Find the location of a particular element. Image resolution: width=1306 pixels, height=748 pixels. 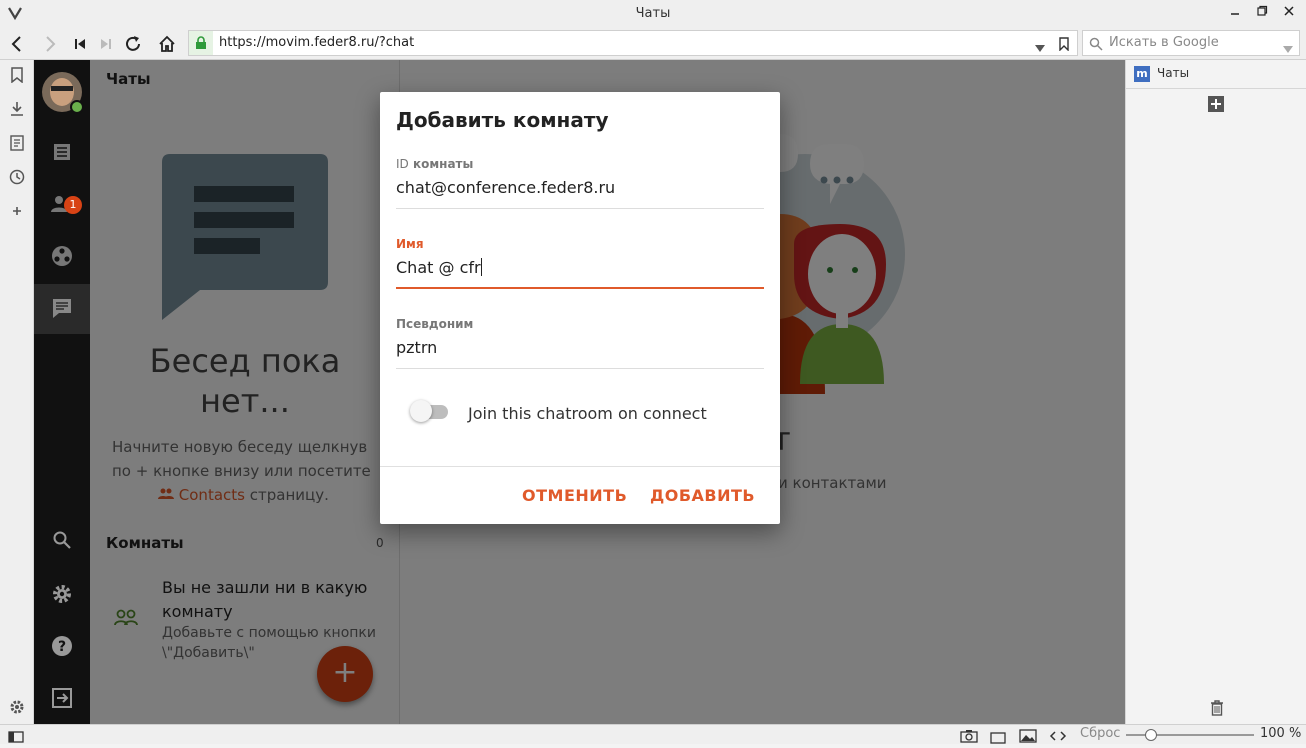

close-window-button is located at coordinates (1289, 14).